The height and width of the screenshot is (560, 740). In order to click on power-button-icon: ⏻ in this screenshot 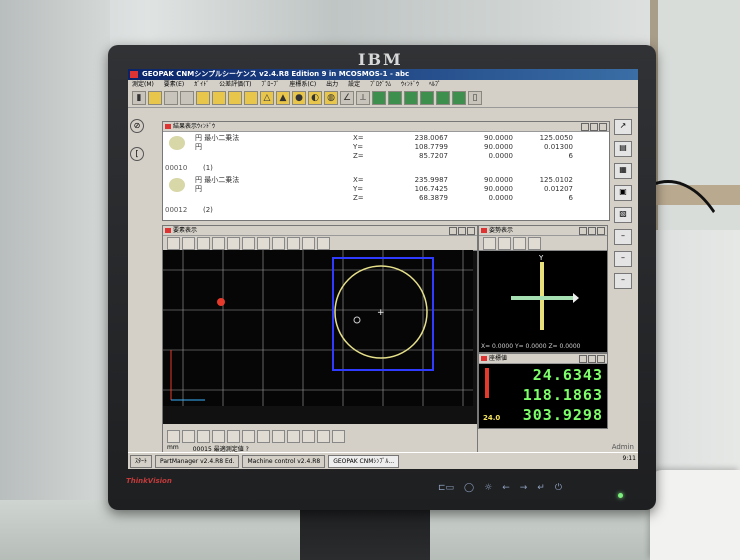, I will do `click(558, 488)`.